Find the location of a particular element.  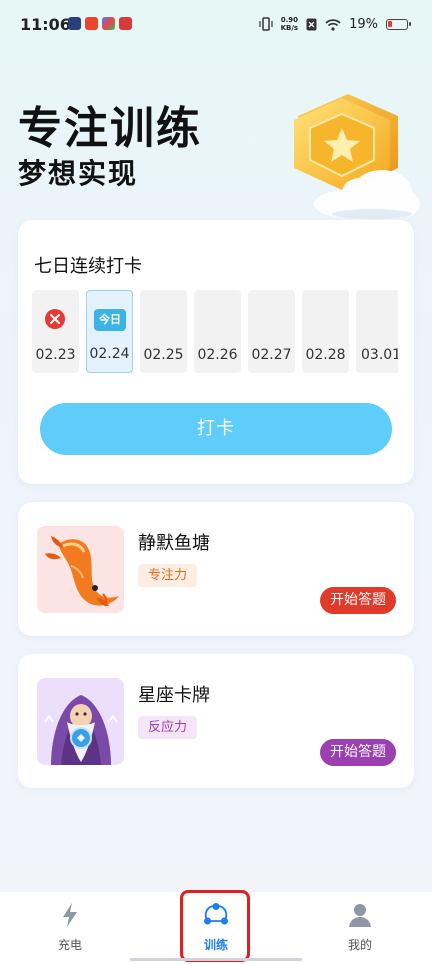

highlight-annotation is located at coordinates (215, 926).